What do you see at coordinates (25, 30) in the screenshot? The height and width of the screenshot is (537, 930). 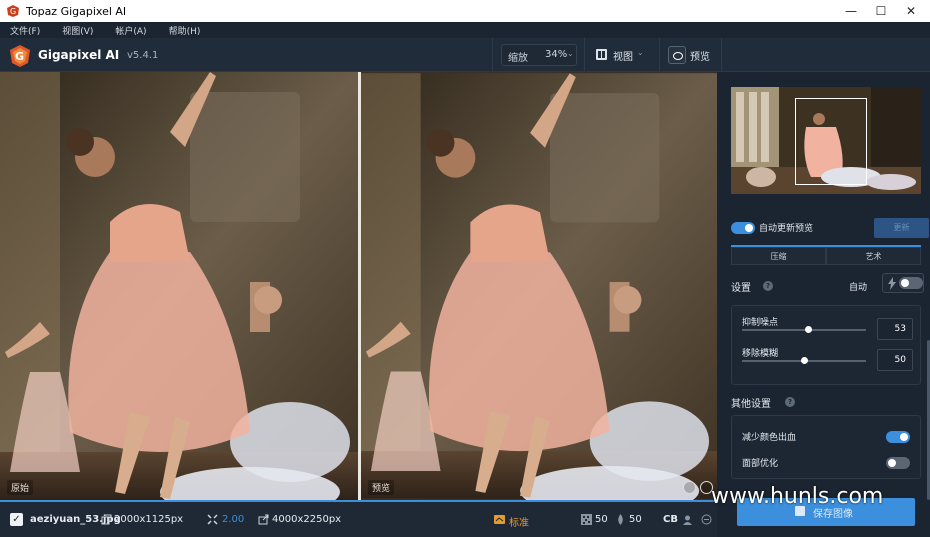 I see `menu-file: 文件(F)` at bounding box center [25, 30].